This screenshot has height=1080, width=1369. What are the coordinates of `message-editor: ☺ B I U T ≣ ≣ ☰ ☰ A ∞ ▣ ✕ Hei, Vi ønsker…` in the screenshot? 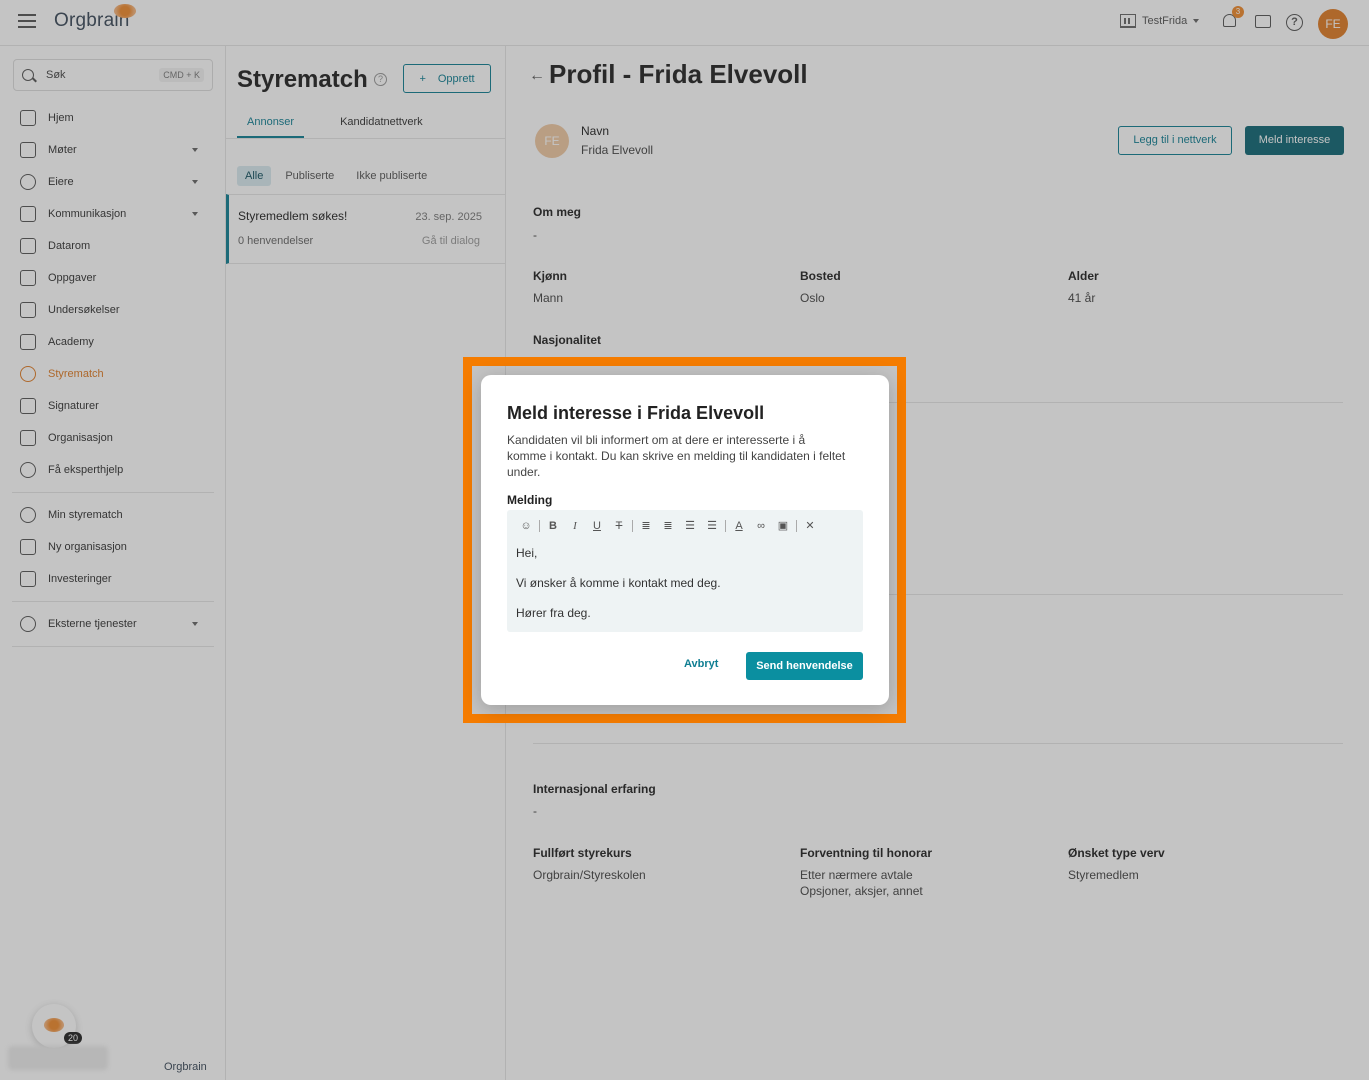 It's located at (685, 571).